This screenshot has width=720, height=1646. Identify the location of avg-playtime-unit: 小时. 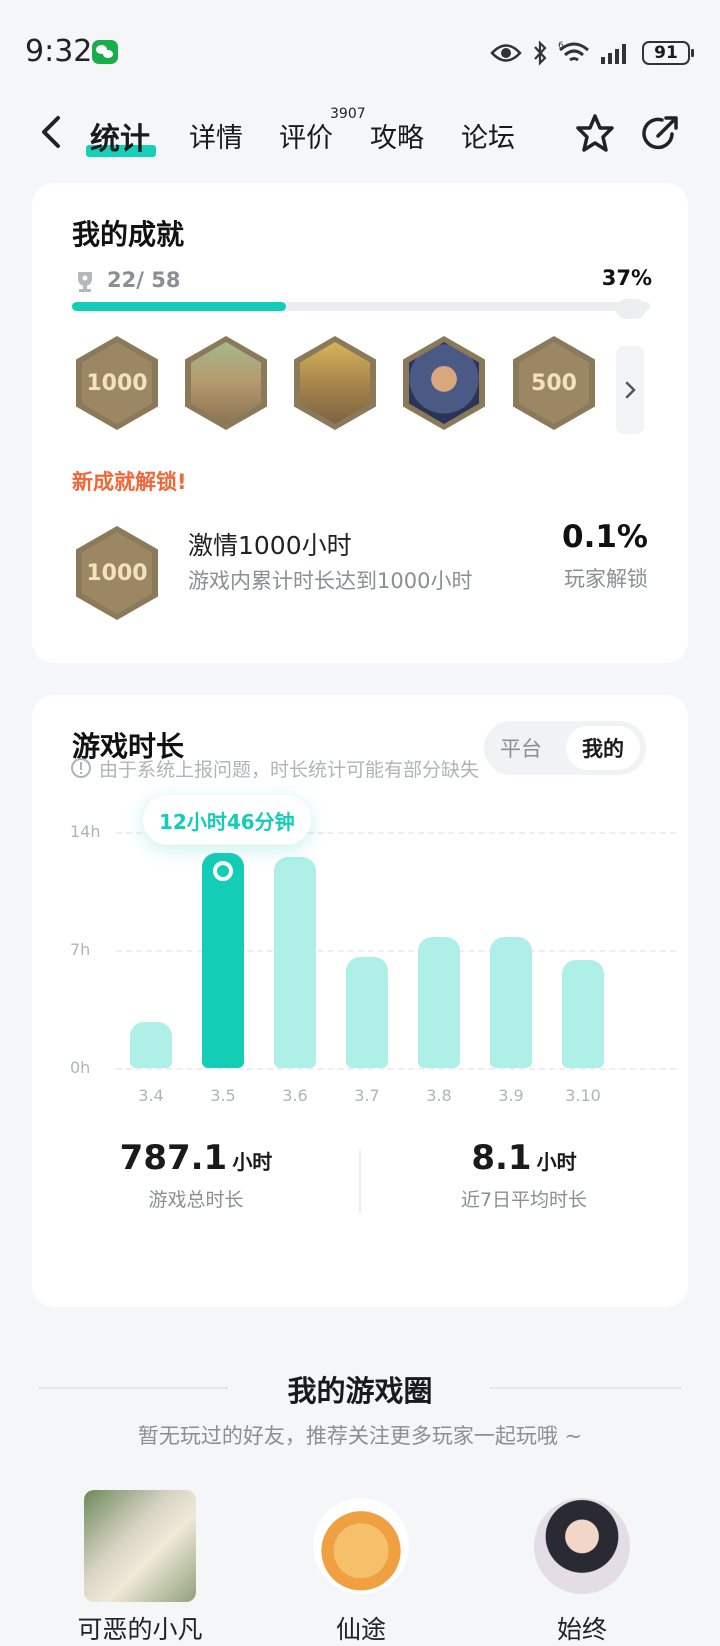
(556, 1162).